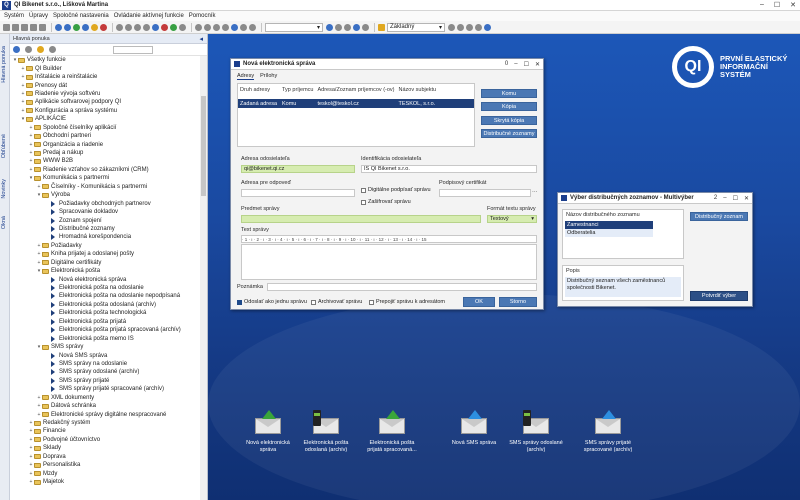  What do you see at coordinates (105, 473) in the screenshot?
I see `tree-item: + Mzdy` at bounding box center [105, 473].